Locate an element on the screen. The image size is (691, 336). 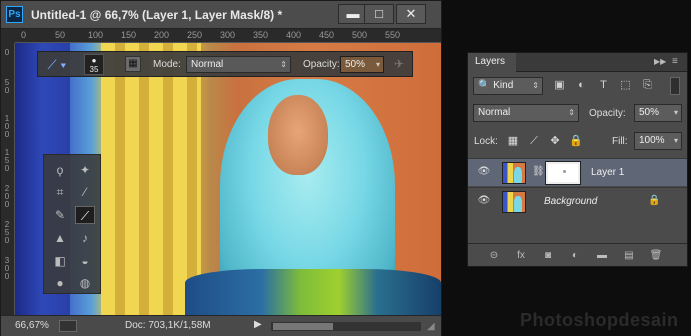
layer-mask-thumbnail is located at coordinates (563, 173).